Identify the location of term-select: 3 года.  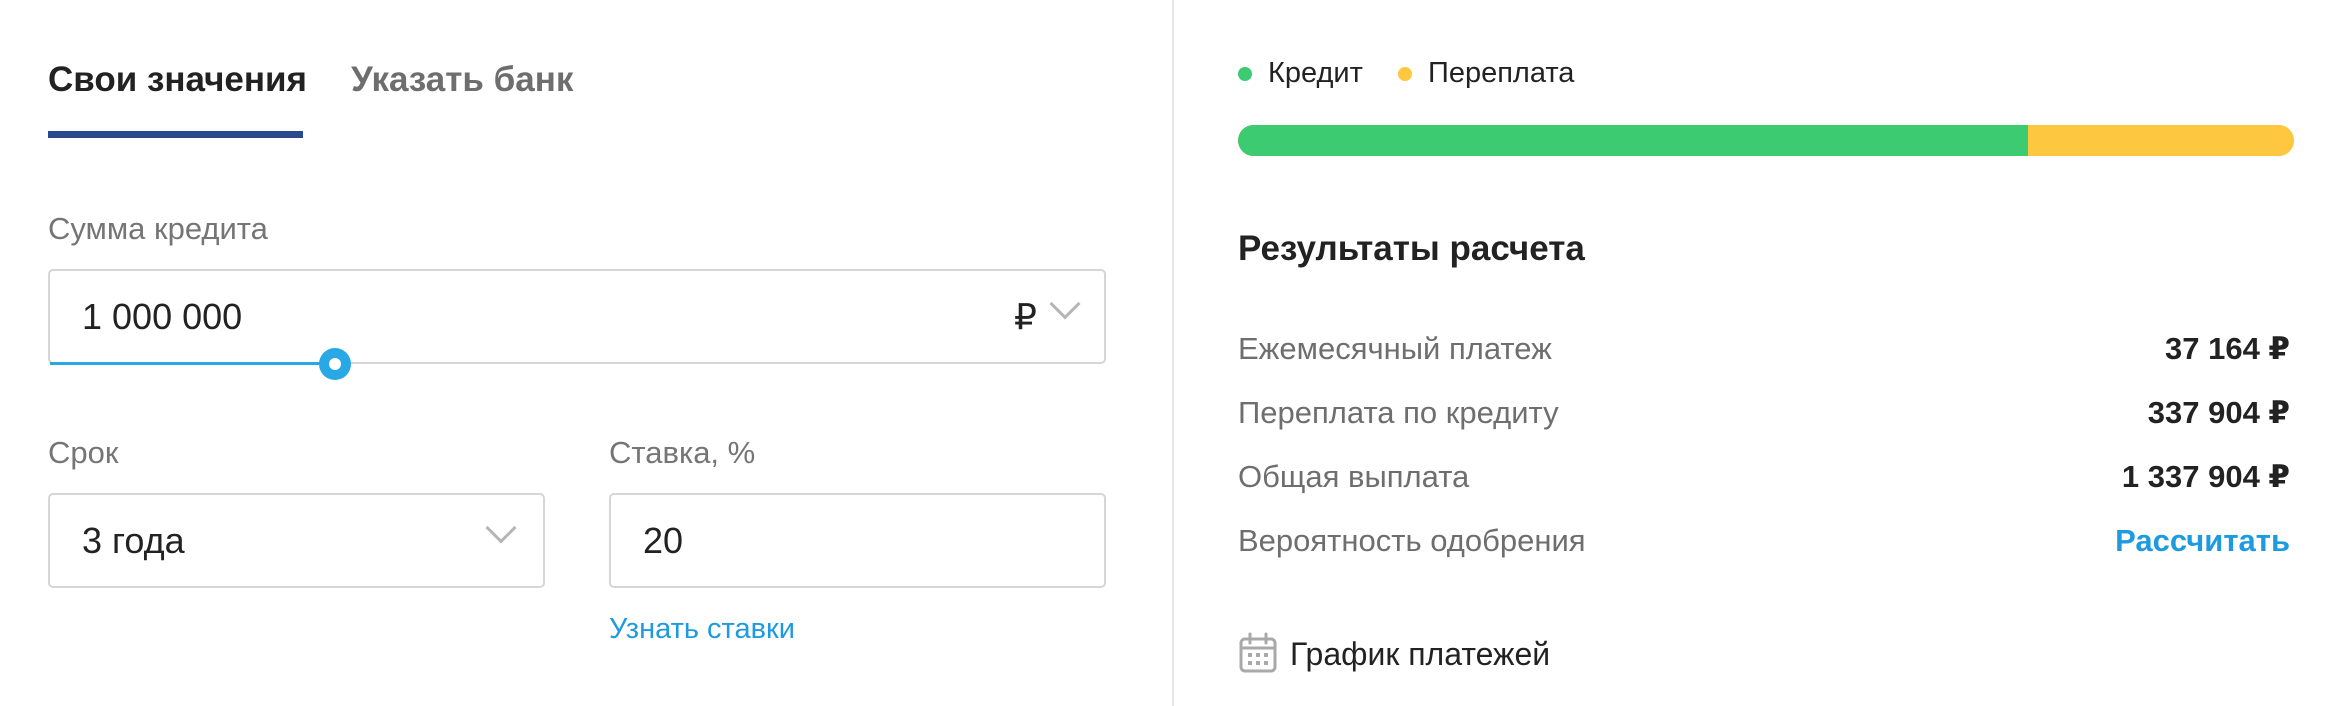
(296, 540).